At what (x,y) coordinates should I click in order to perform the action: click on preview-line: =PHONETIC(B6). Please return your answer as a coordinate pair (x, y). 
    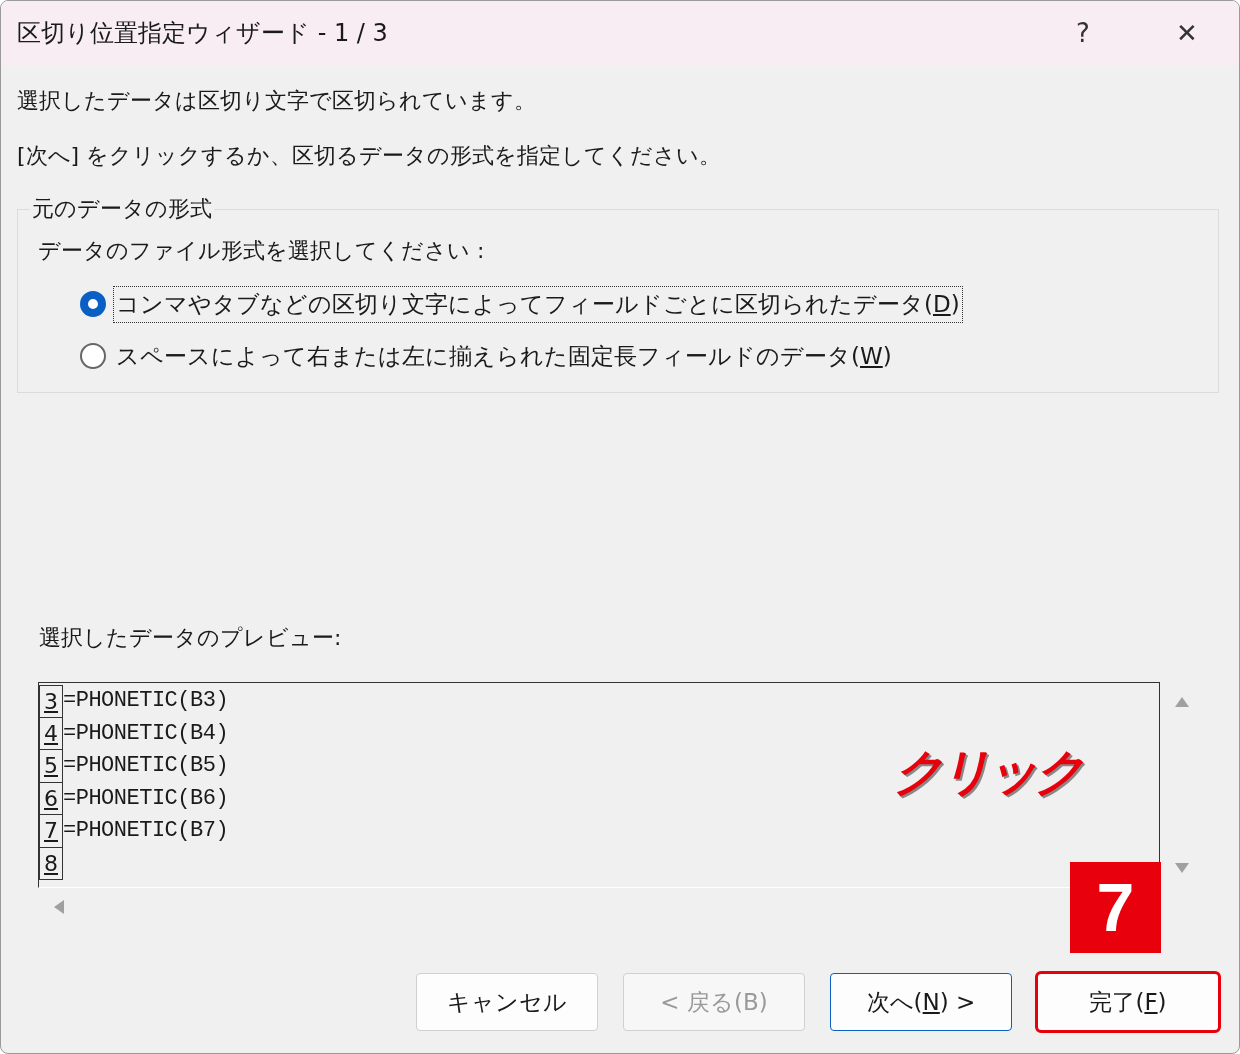
    Looking at the image, I should click on (146, 798).